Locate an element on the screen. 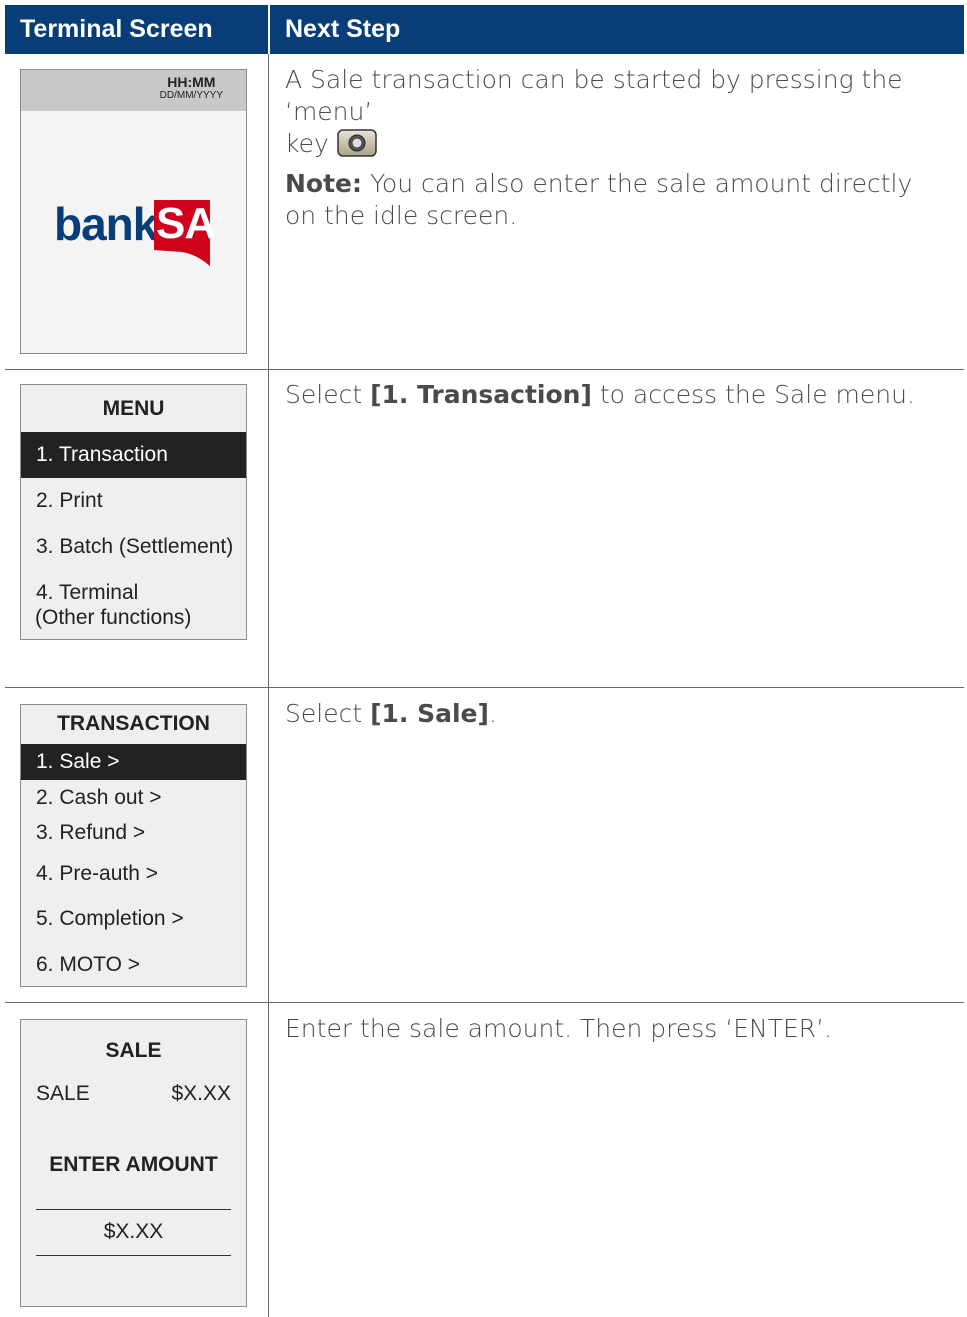 Image resolution: width=967 pixels, height=1317 pixels. menu-item-transaction: 1. Transaction is located at coordinates (133, 455).